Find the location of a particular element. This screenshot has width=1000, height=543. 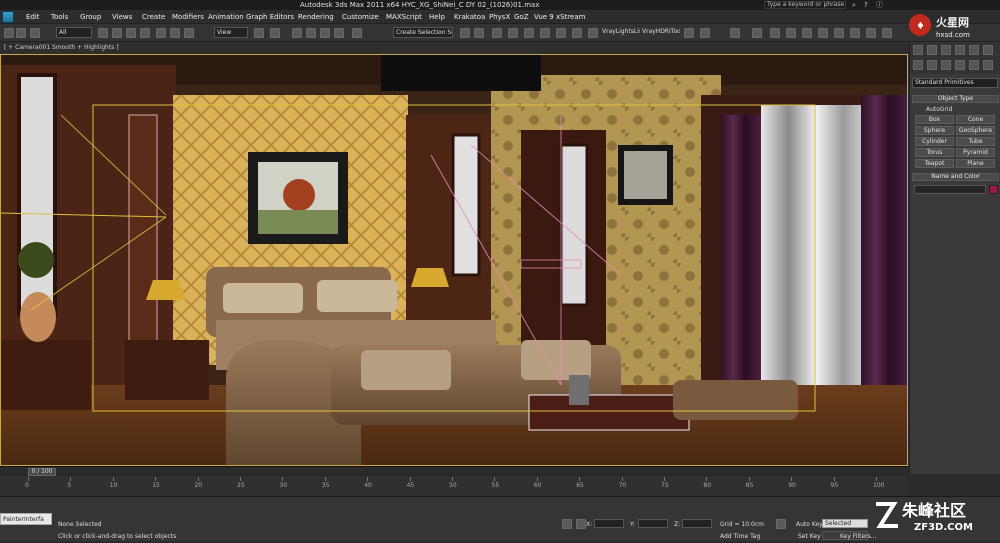

angle-snap-icon is located at coordinates (311, 33).